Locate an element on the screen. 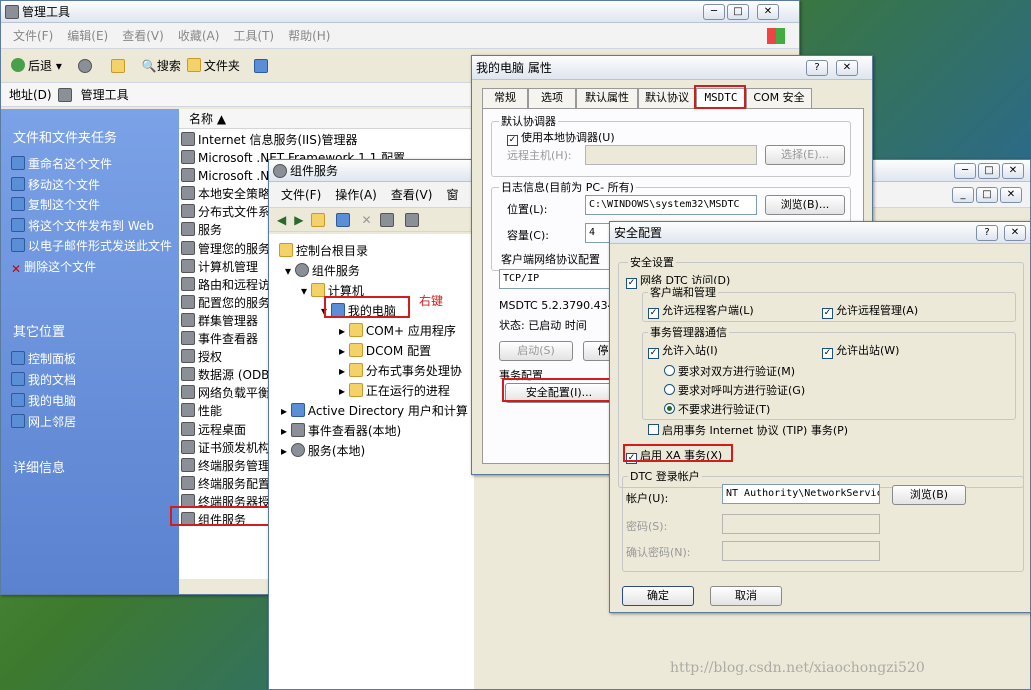  explorer-menubar: 文件(F) 编辑(E) 查看(V) 收藏(A) 工具(T) 帮助(H) is located at coordinates (400, 36).